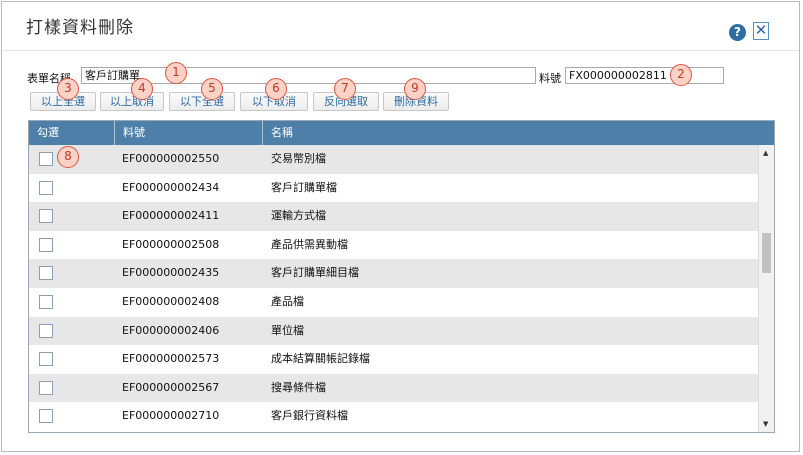  What do you see at coordinates (171, 416) in the screenshot?
I see `row-part-no: EF000000002710` at bounding box center [171, 416].